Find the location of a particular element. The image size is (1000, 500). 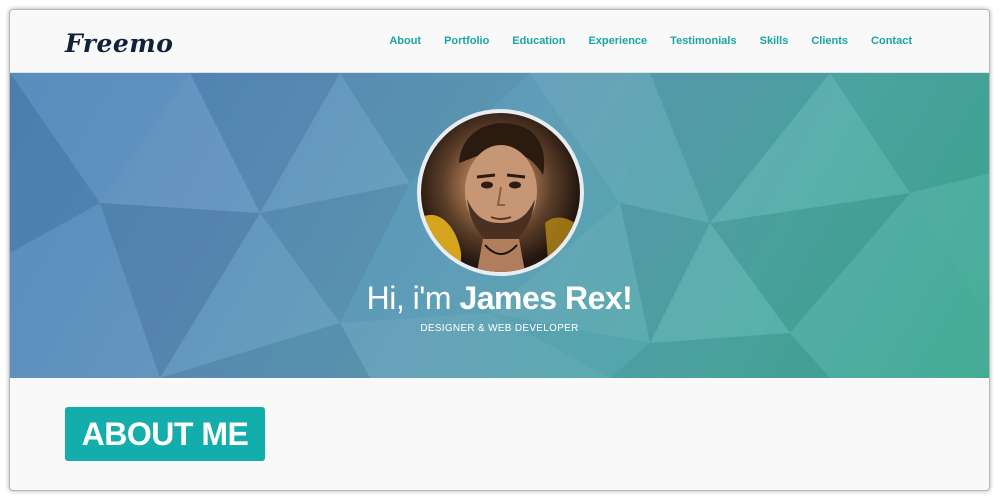

nav-contact: Contact is located at coordinates (891, 41).